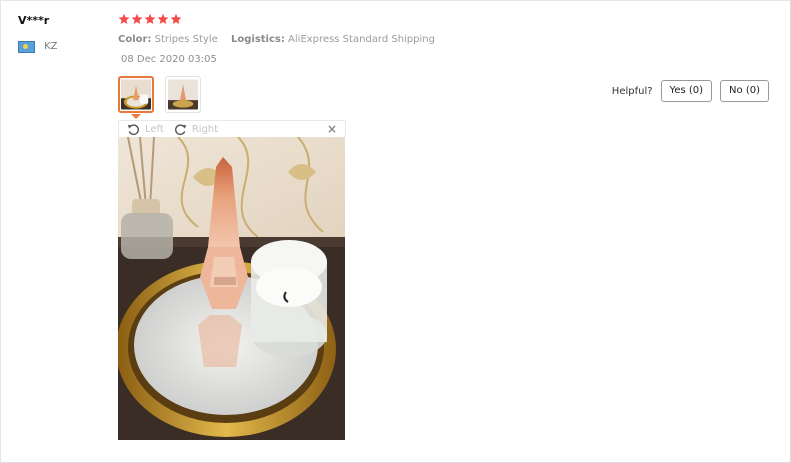  What do you see at coordinates (332, 129) in the screenshot?
I see `close-icon: ×` at bounding box center [332, 129].